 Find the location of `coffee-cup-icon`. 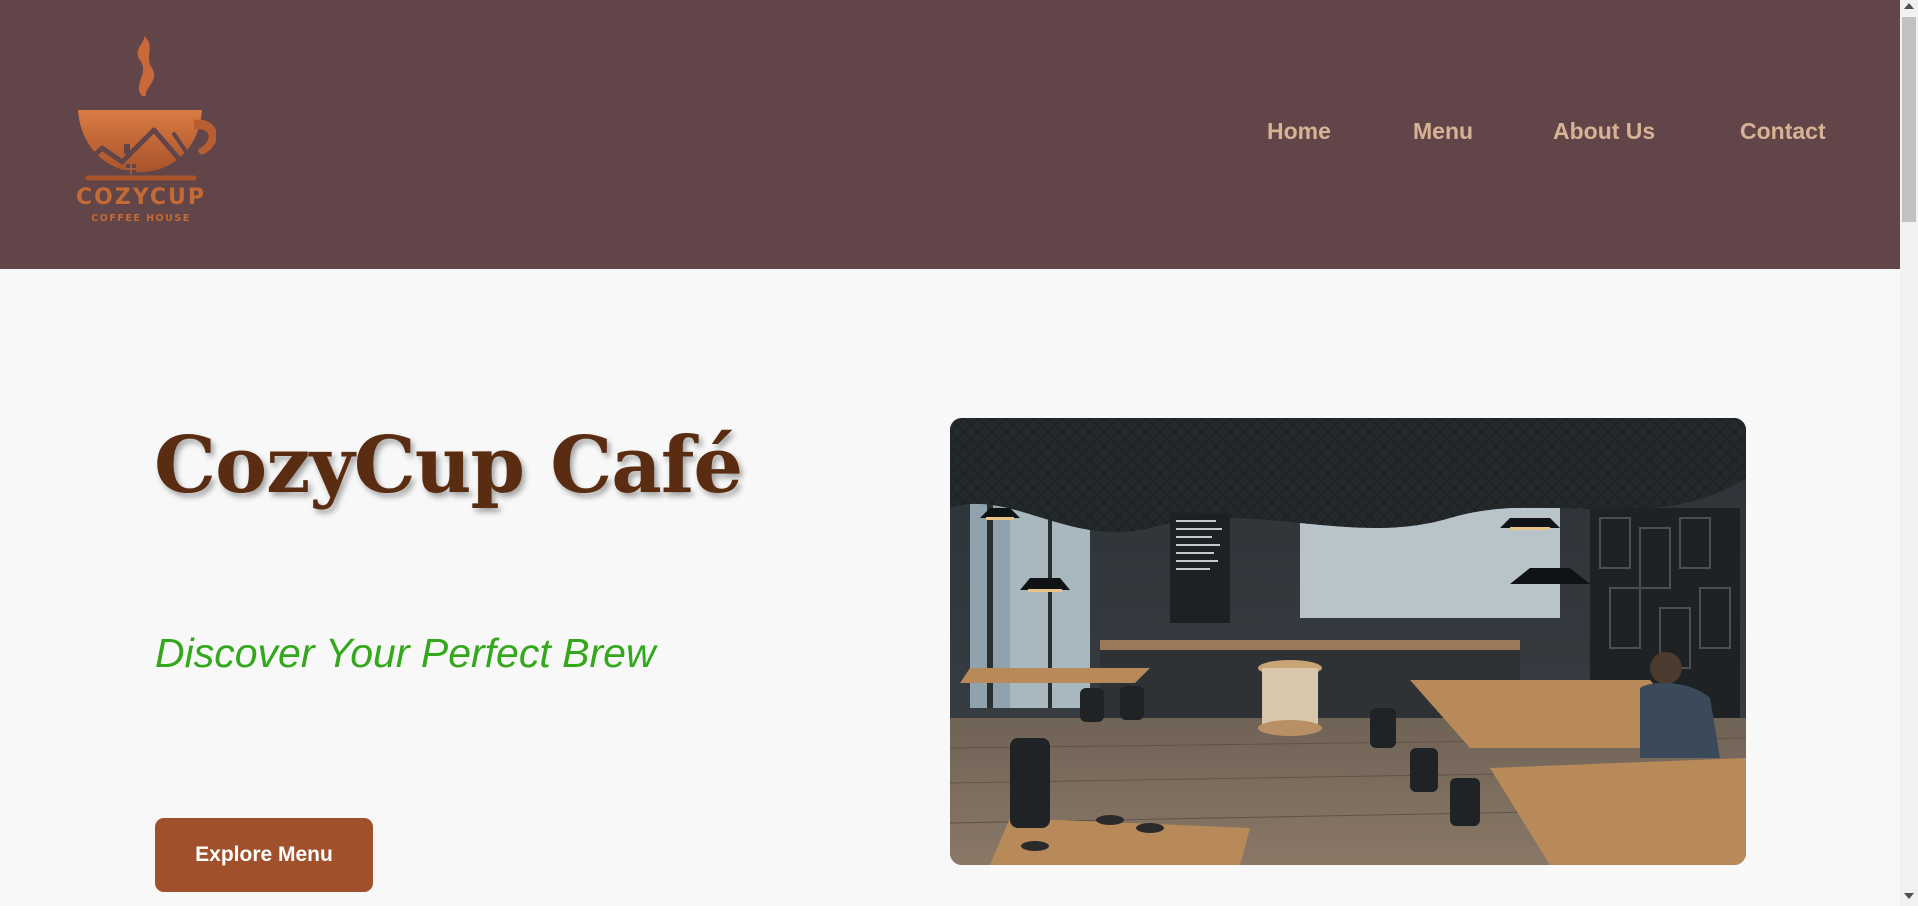

coffee-cup-icon is located at coordinates (145, 108).